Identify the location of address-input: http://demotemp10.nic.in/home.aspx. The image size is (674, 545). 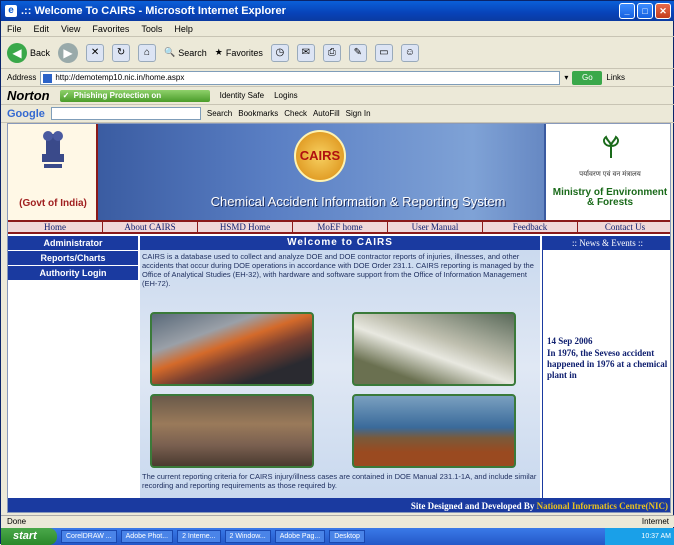
(300, 77).